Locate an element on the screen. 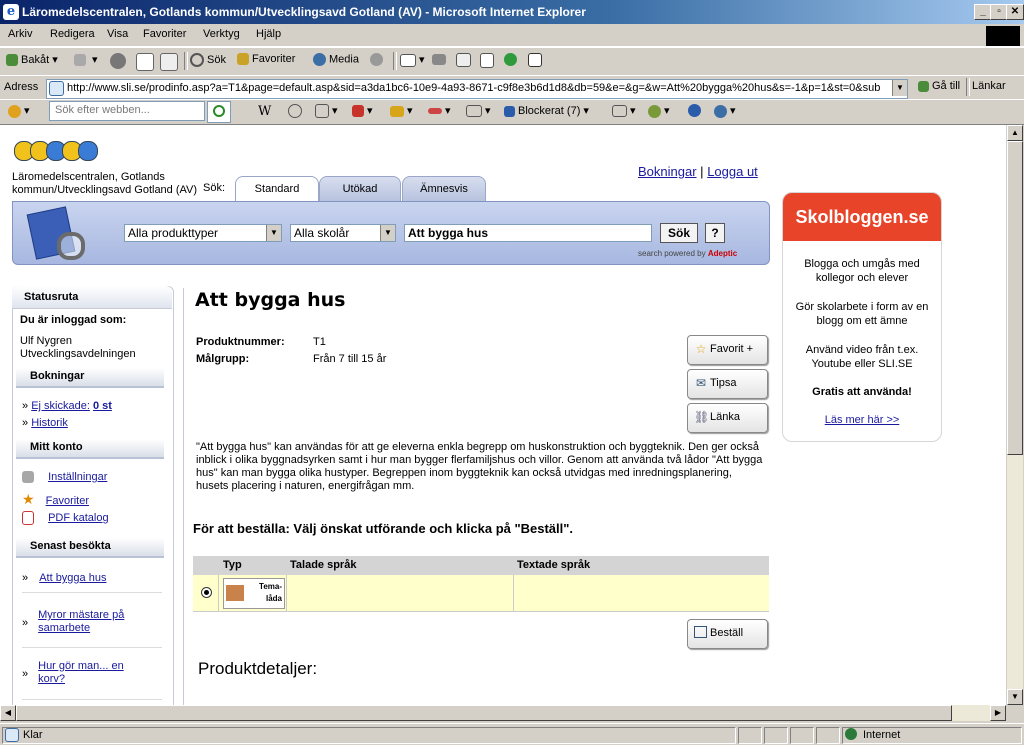 The height and width of the screenshot is (745, 1024). audience-value: Från 7 till 15 år is located at coordinates (350, 359).